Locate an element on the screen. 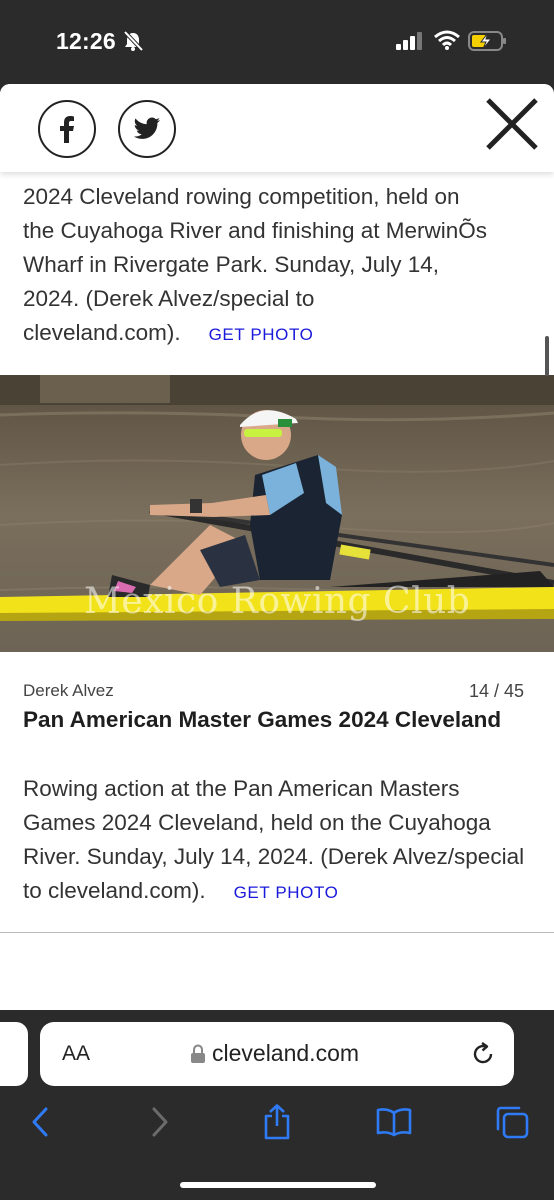 This screenshot has width=554, height=1200. twitter-icon is located at coordinates (146, 128).